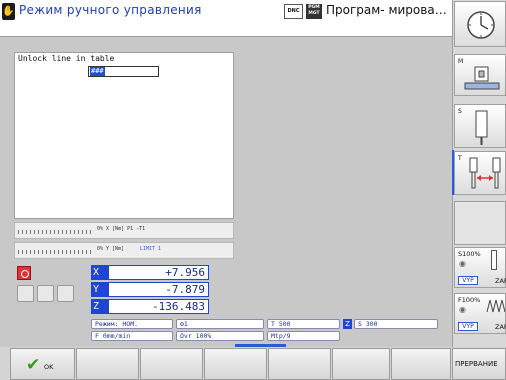  I want to click on axis-y-label: Y, so click(99, 289).